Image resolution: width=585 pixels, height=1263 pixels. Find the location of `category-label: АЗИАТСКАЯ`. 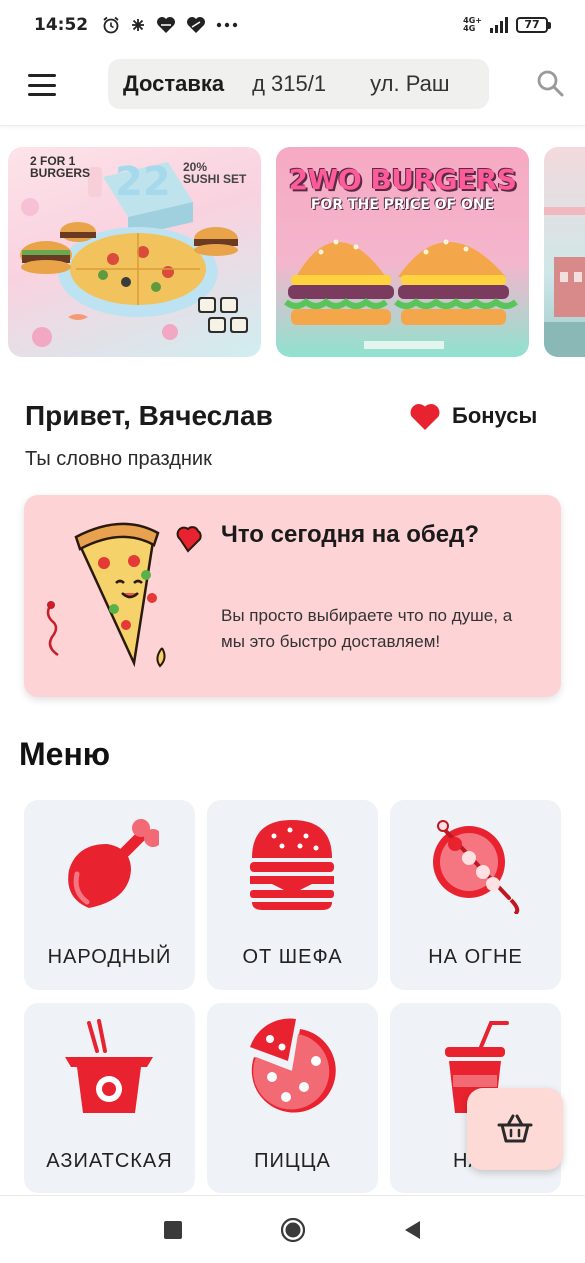

category-label: АЗИАТСКАЯ is located at coordinates (109, 1161).